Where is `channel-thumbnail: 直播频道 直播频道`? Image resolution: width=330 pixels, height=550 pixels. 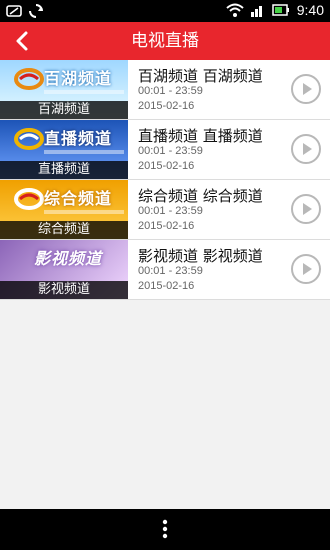 channel-thumbnail: 直播频道 直播频道 is located at coordinates (64, 149).